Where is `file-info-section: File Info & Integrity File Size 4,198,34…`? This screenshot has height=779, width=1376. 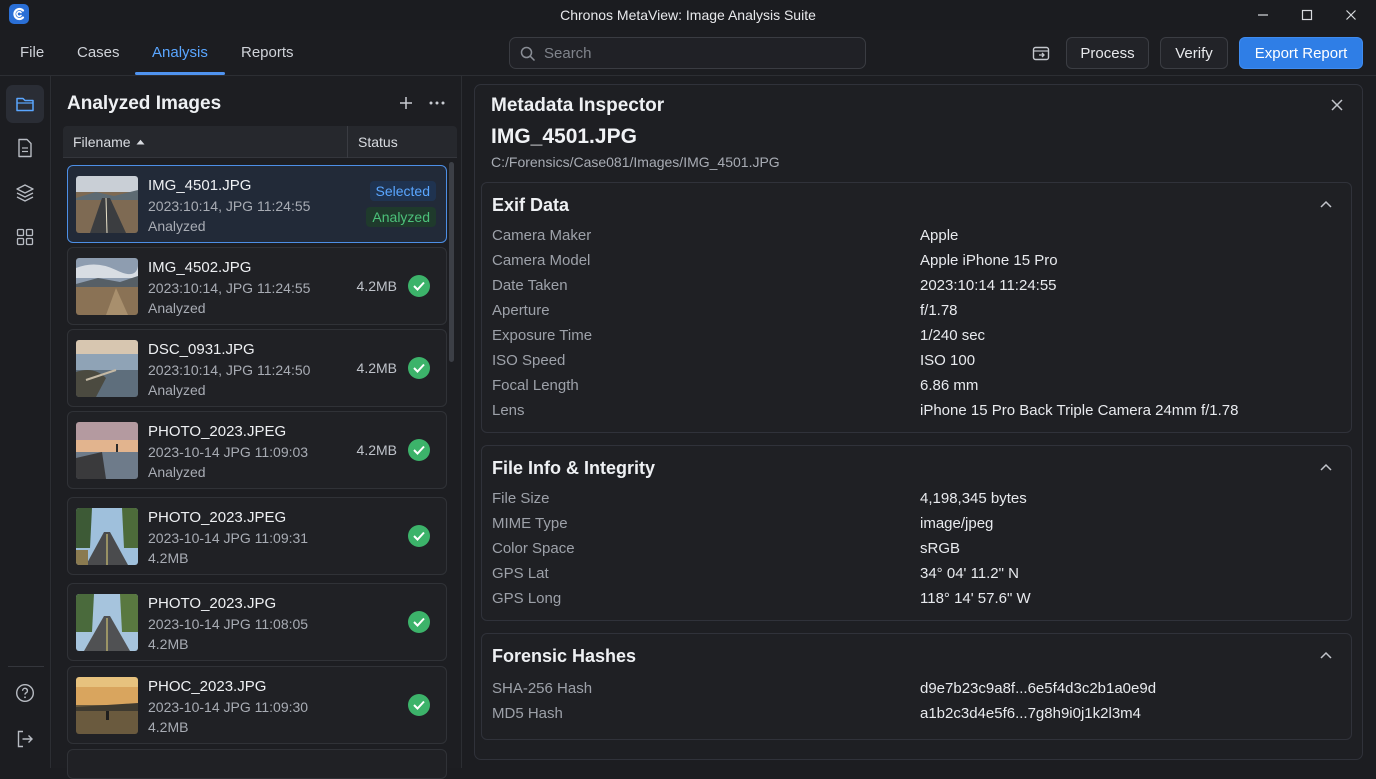
file-info-section: File Info & Integrity File Size 4,198,34… is located at coordinates (916, 533).